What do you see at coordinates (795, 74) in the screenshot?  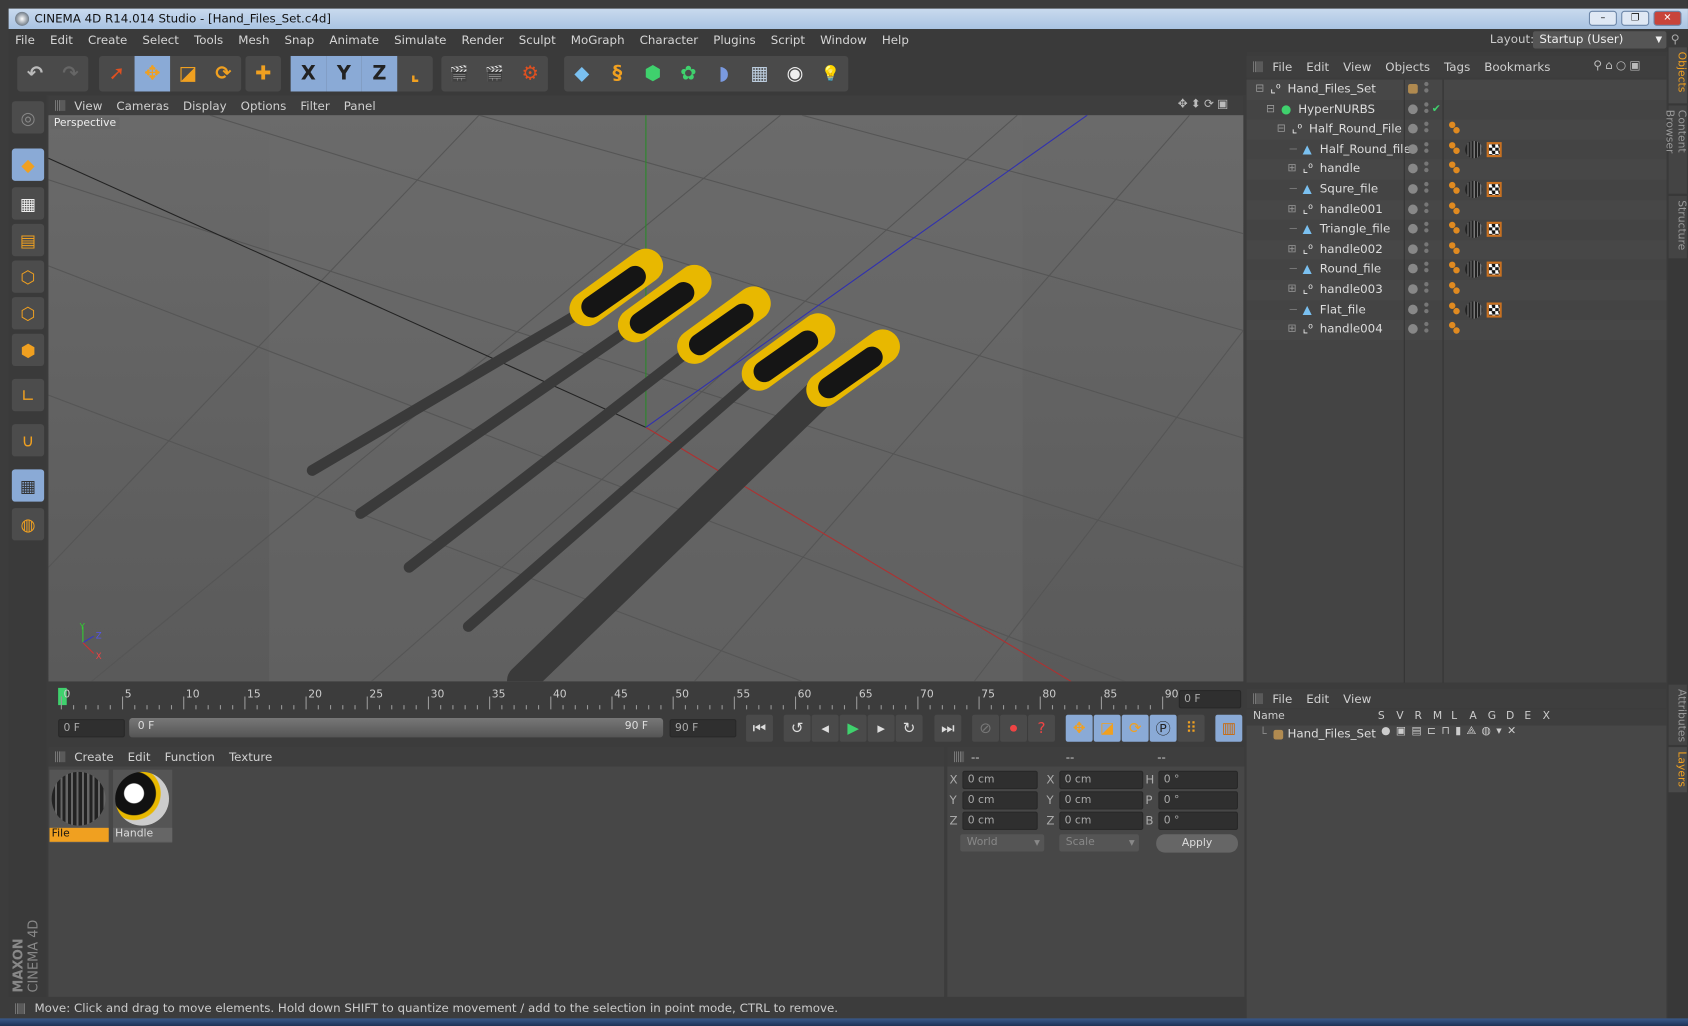 I see `camera-button: ◉` at bounding box center [795, 74].